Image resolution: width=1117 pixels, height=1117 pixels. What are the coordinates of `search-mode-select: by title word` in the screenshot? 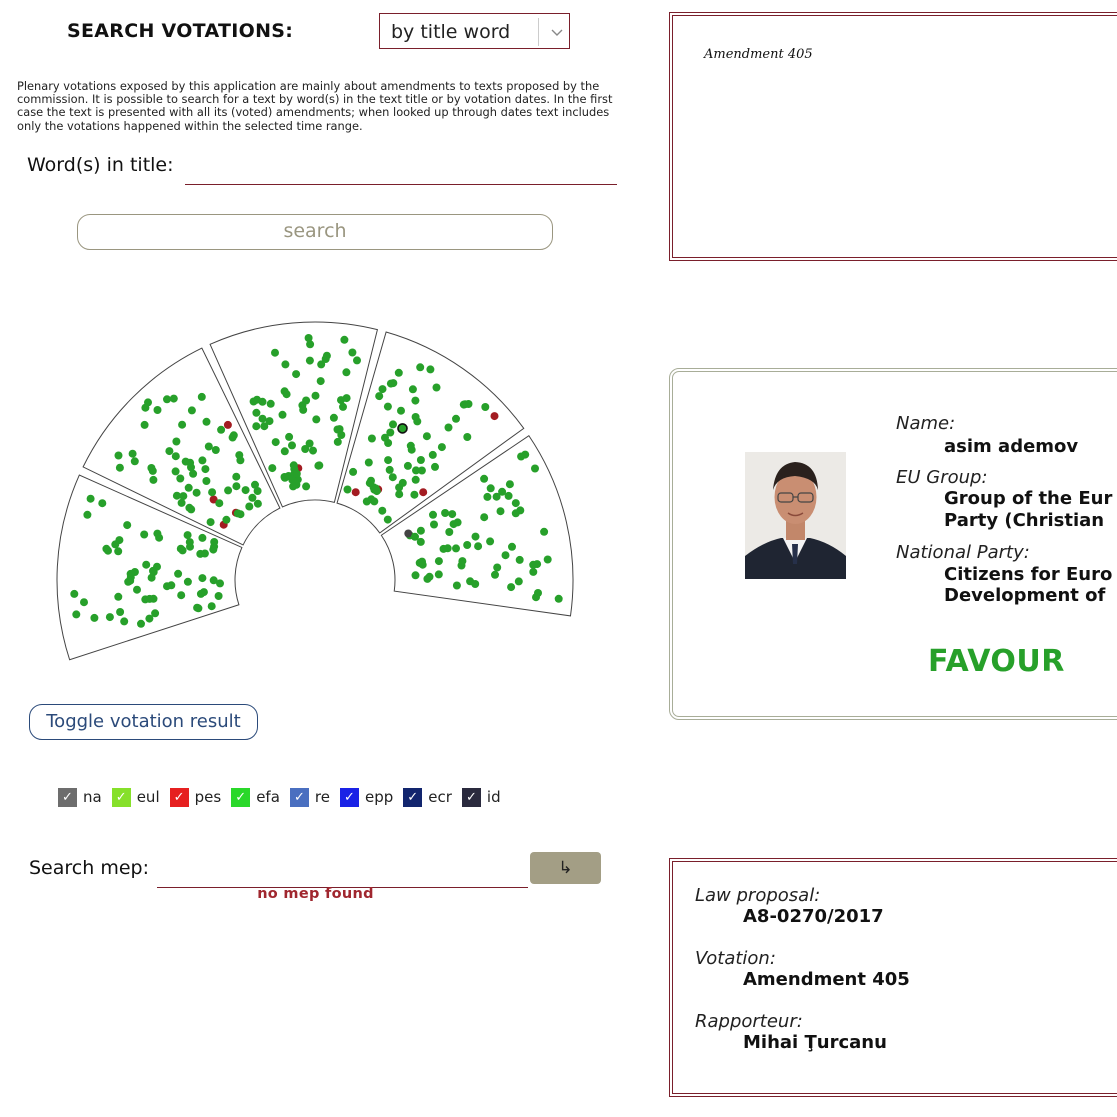 It's located at (474, 31).